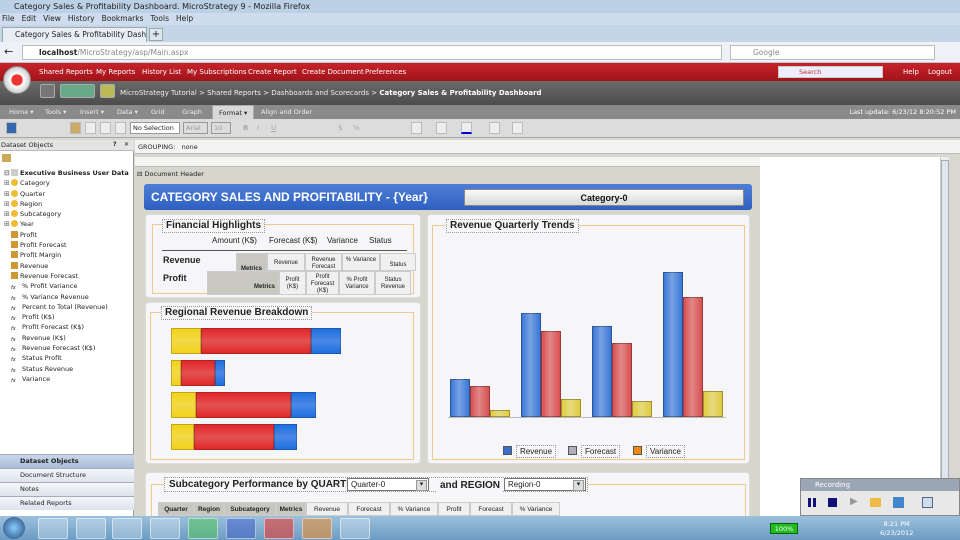 The height and width of the screenshot is (540, 960). What do you see at coordinates (156, 34) in the screenshot?
I see `new-tab-button: +` at bounding box center [156, 34].